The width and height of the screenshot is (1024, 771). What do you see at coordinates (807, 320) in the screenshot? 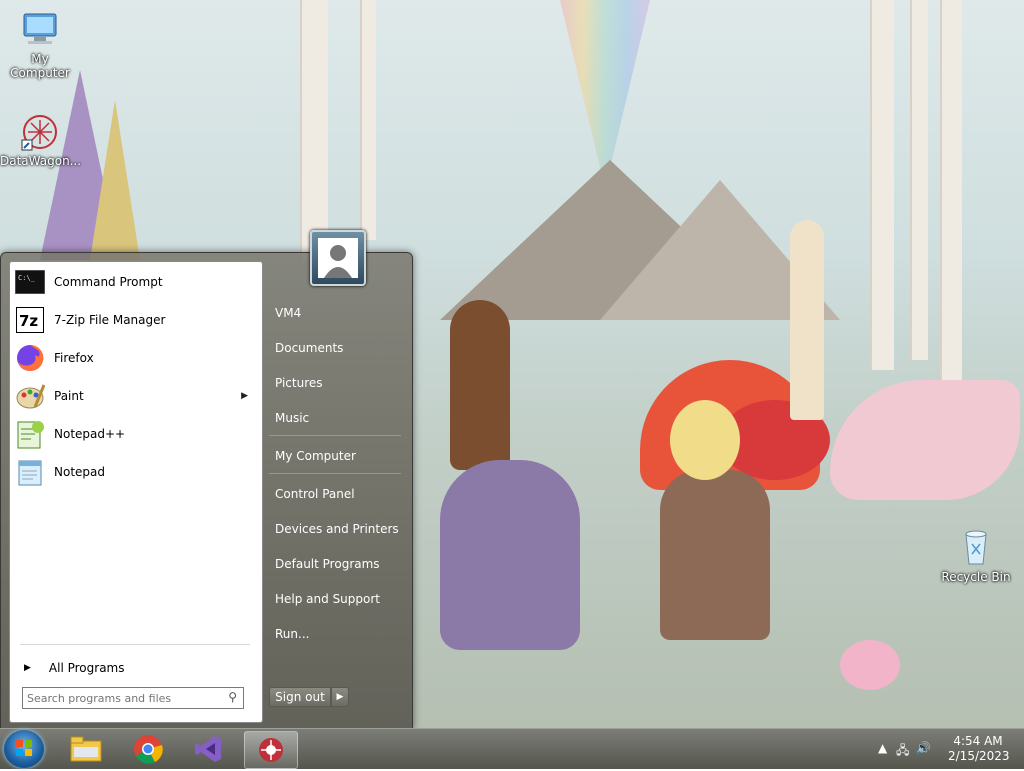
I see `wallpaper-tower` at bounding box center [807, 320].